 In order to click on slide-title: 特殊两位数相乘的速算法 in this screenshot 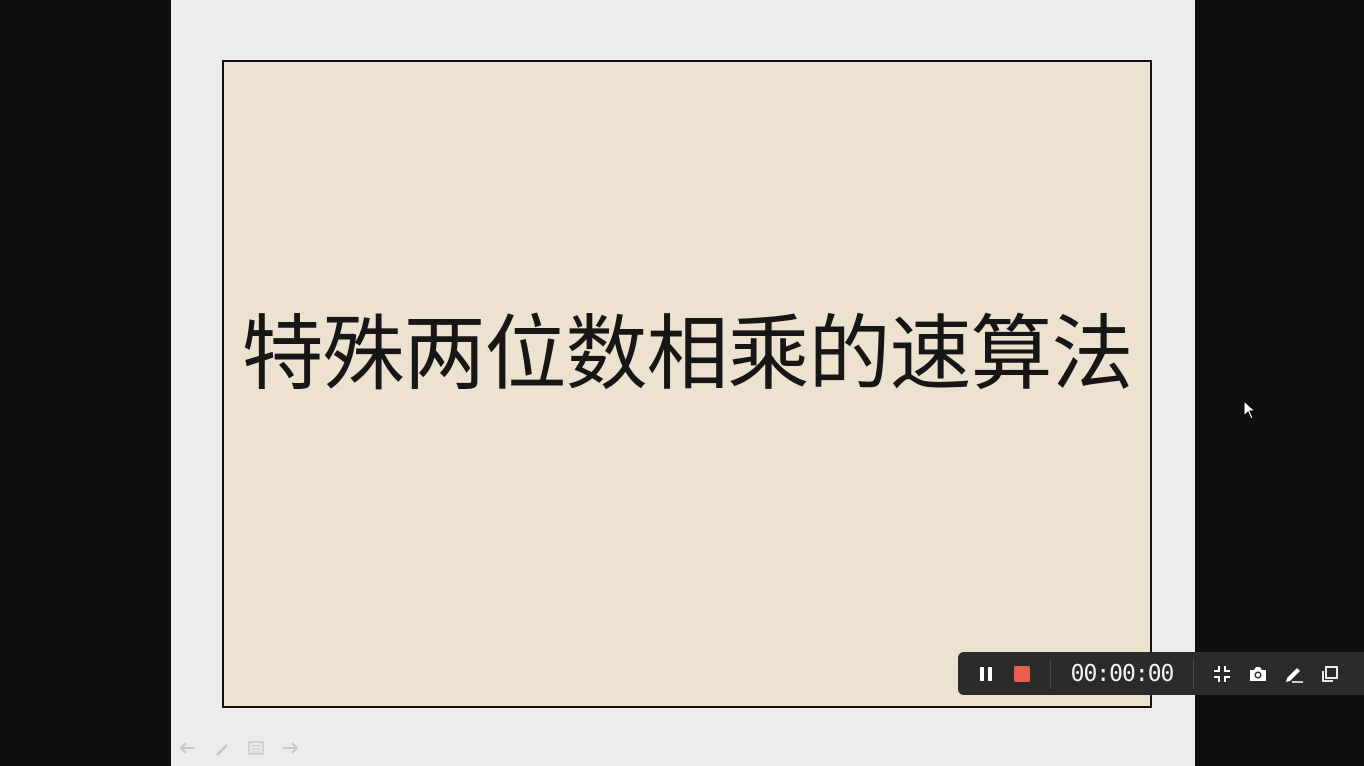, I will do `click(687, 354)`.